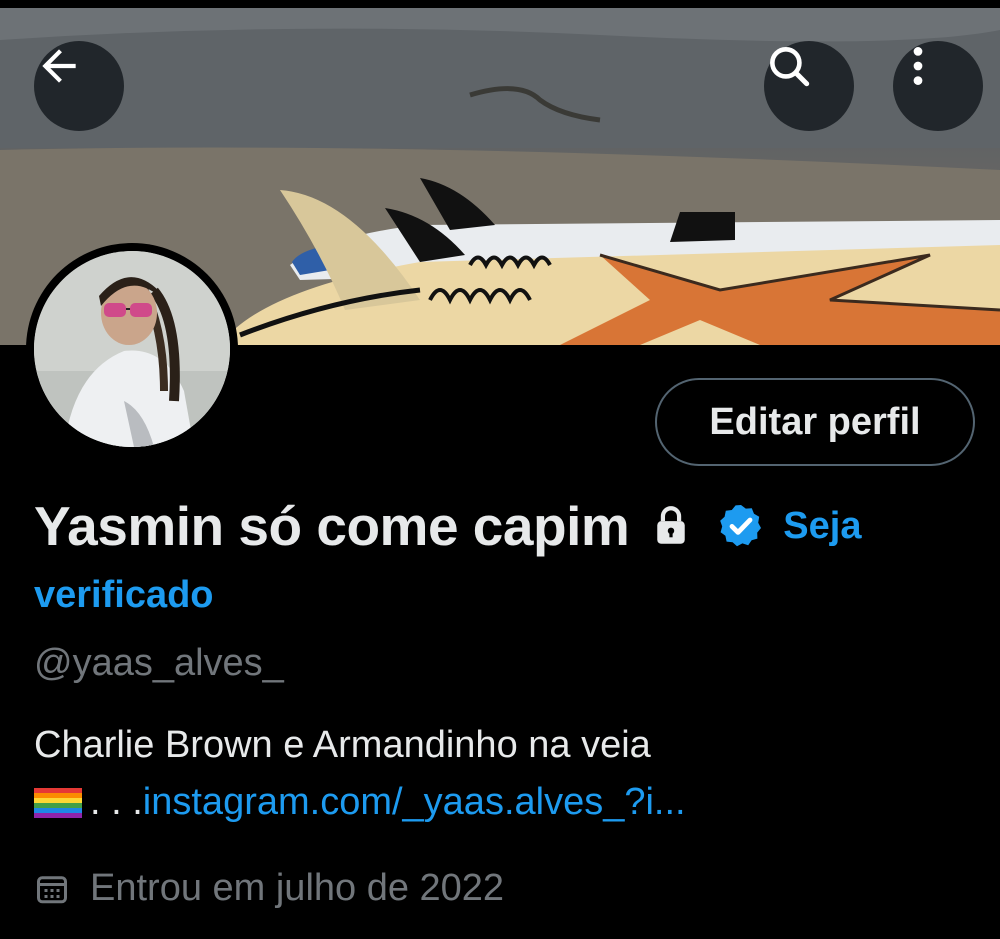 The width and height of the screenshot is (1000, 939). I want to click on calendar-icon, so click(52, 889).